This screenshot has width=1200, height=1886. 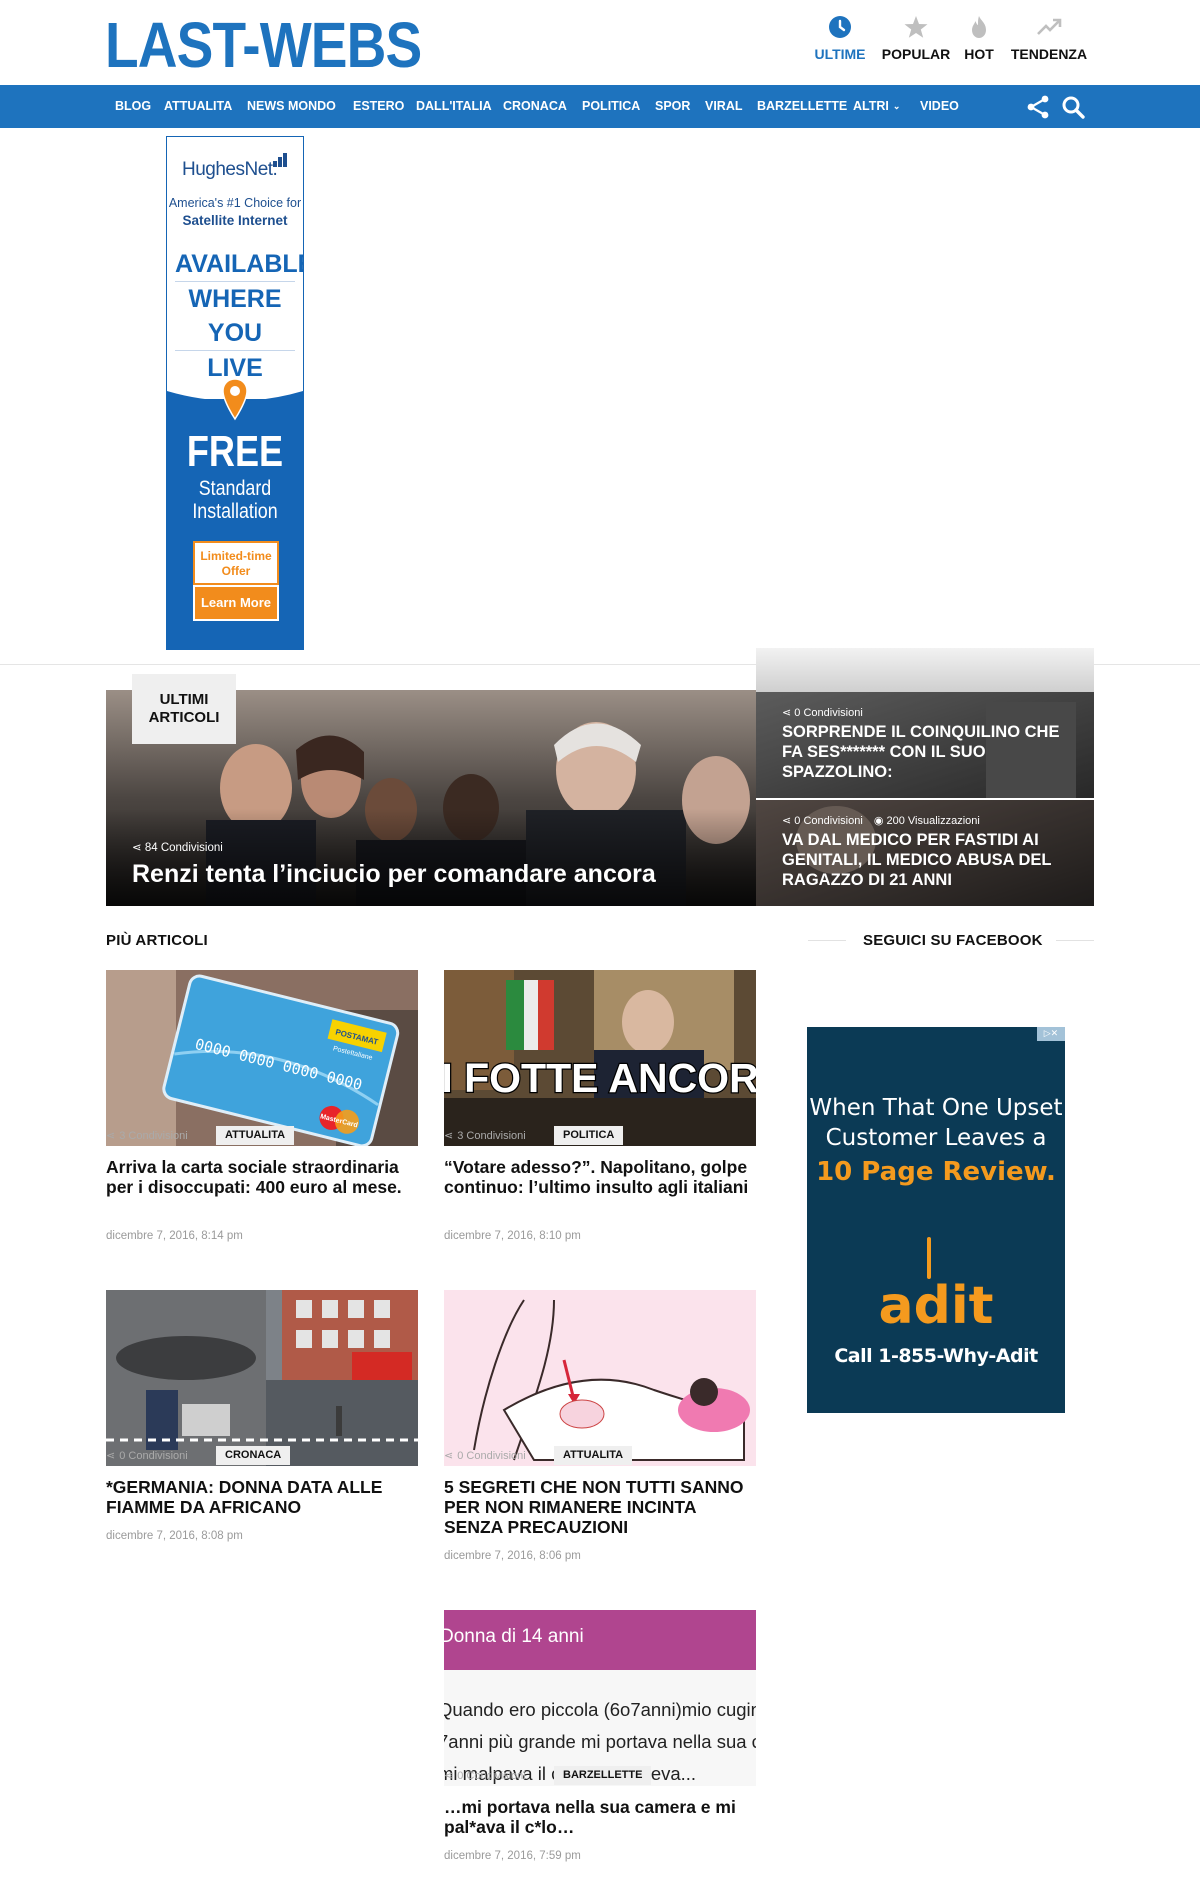 What do you see at coordinates (611, 106) in the screenshot?
I see `nav-item-politica: POLITICA` at bounding box center [611, 106].